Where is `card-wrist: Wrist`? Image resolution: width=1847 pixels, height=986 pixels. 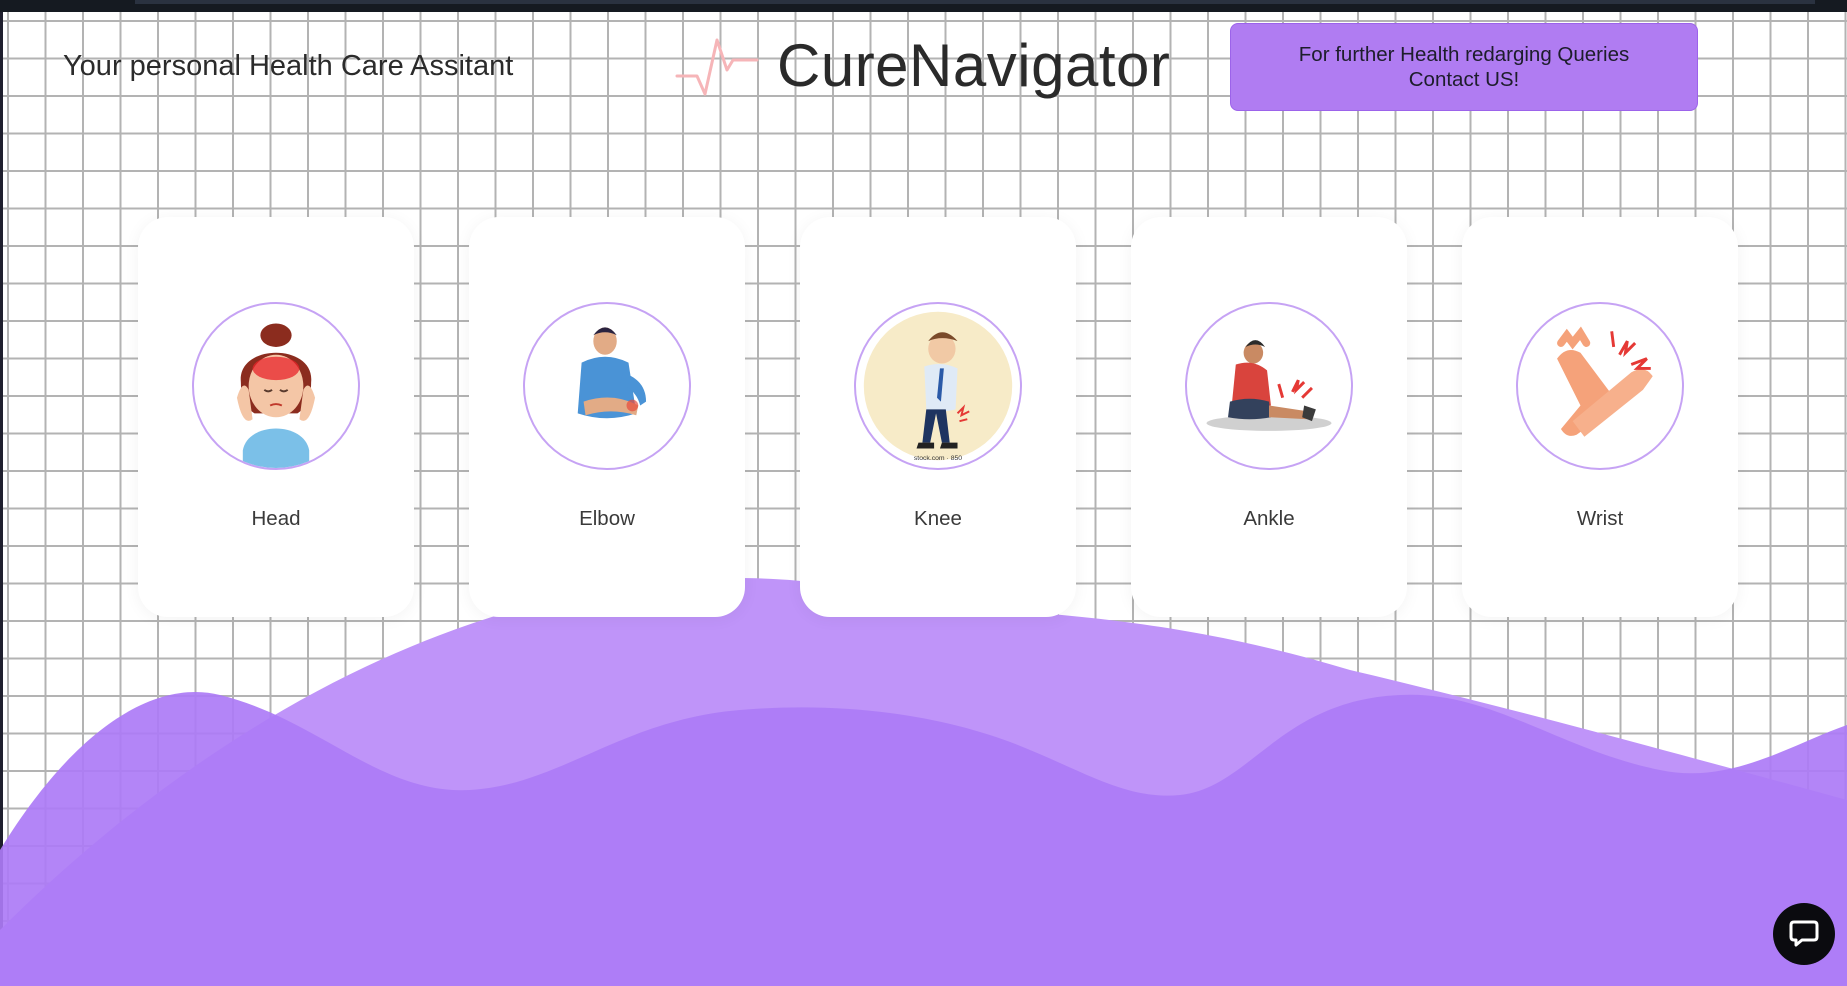 card-wrist: Wrist is located at coordinates (1600, 417).